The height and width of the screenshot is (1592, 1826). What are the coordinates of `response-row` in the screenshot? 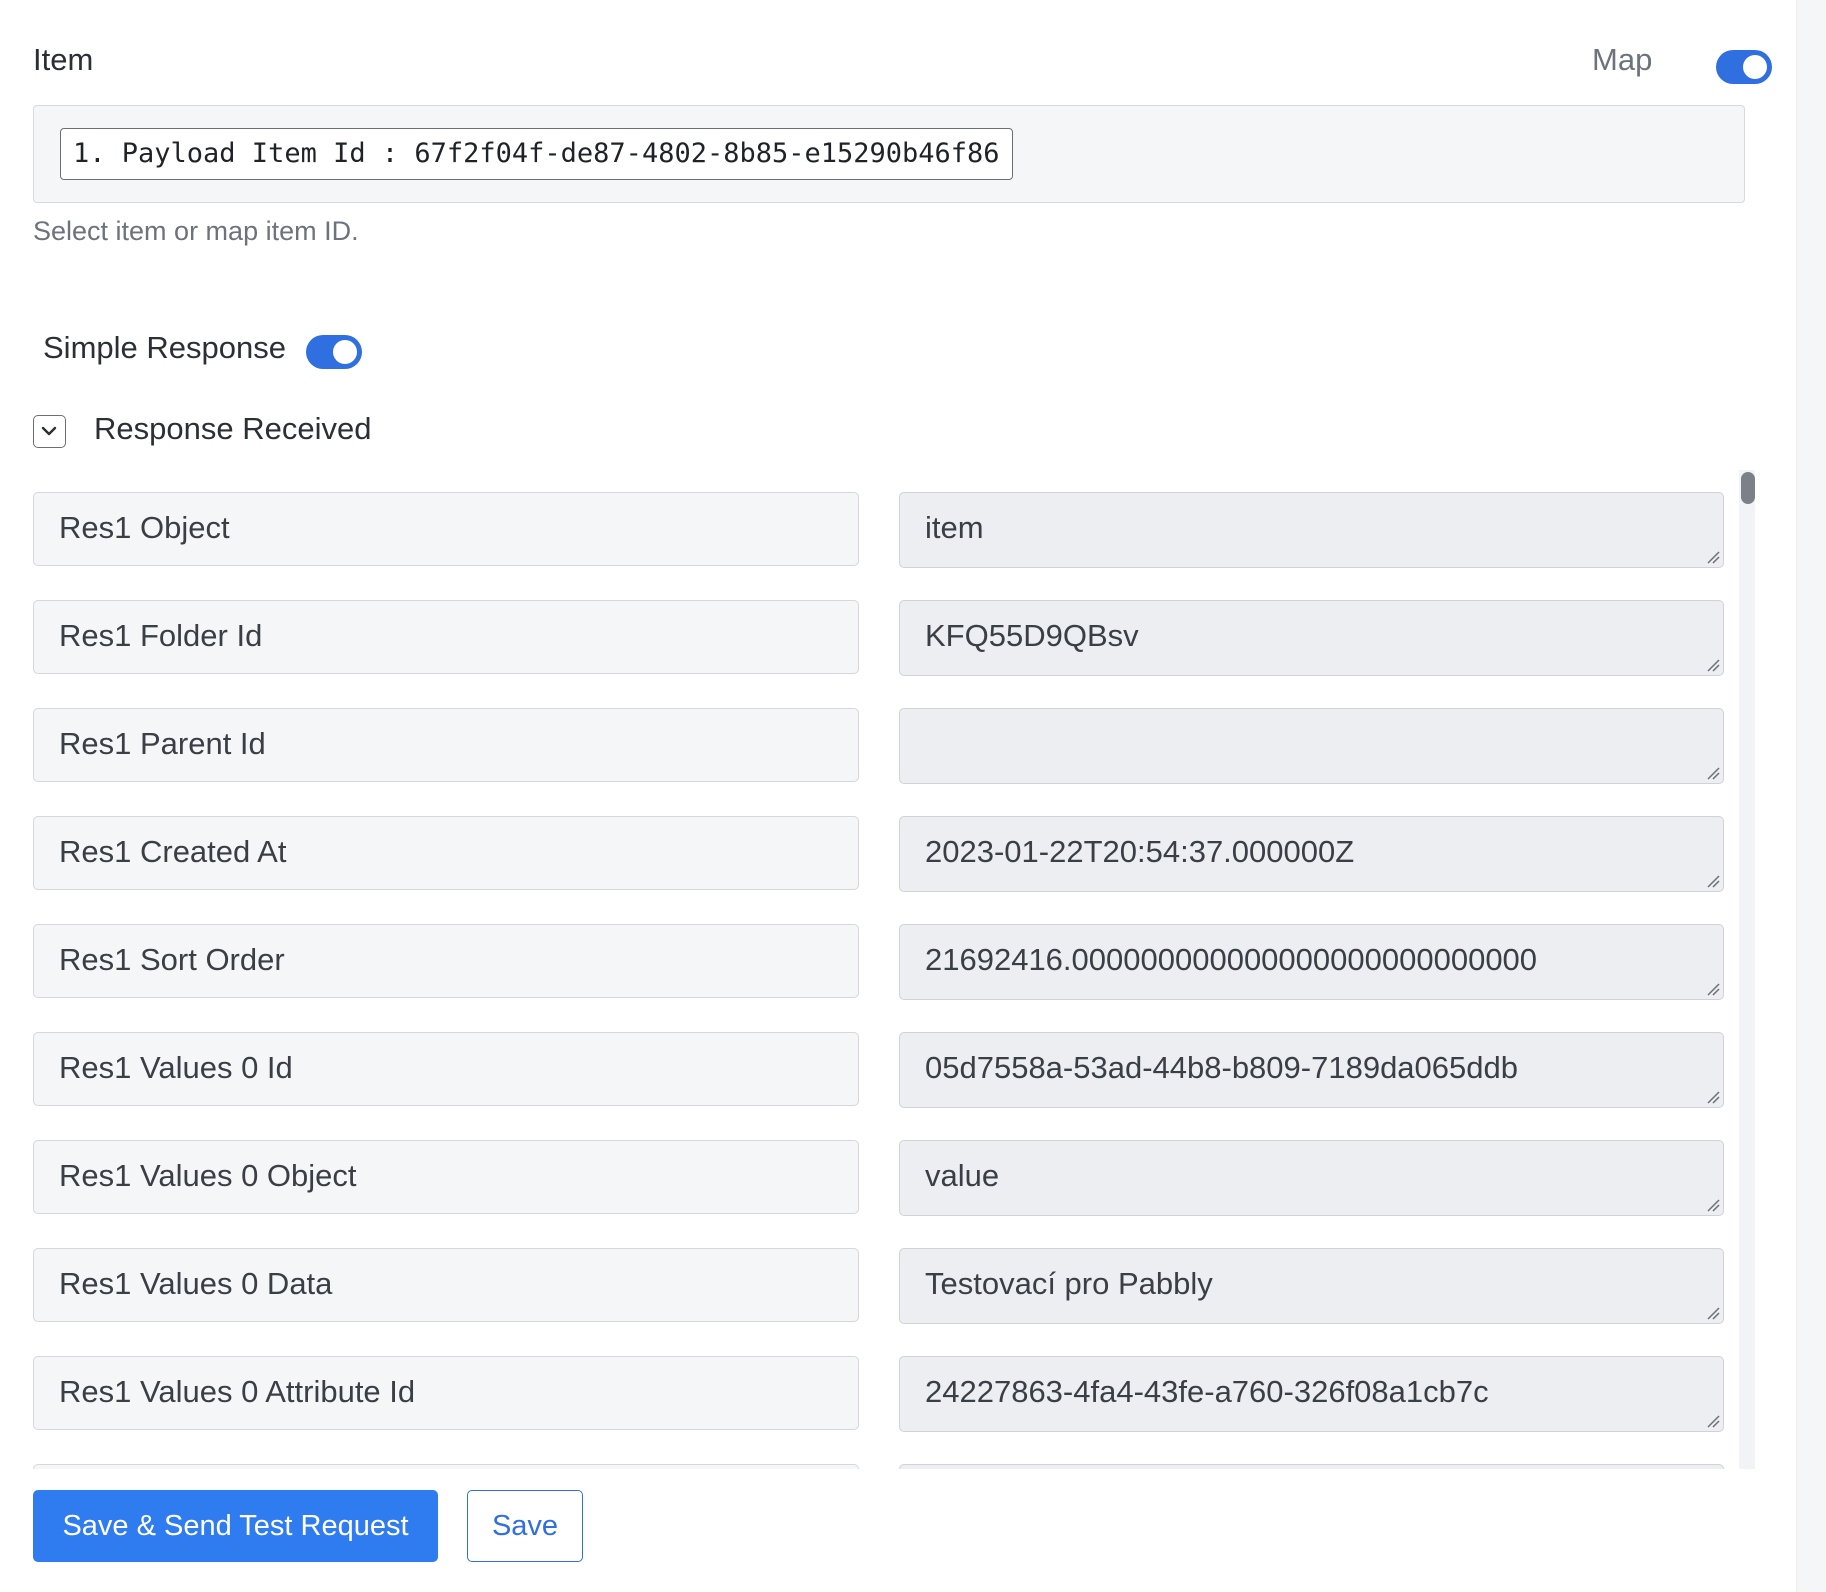 It's located at (879, 1454).